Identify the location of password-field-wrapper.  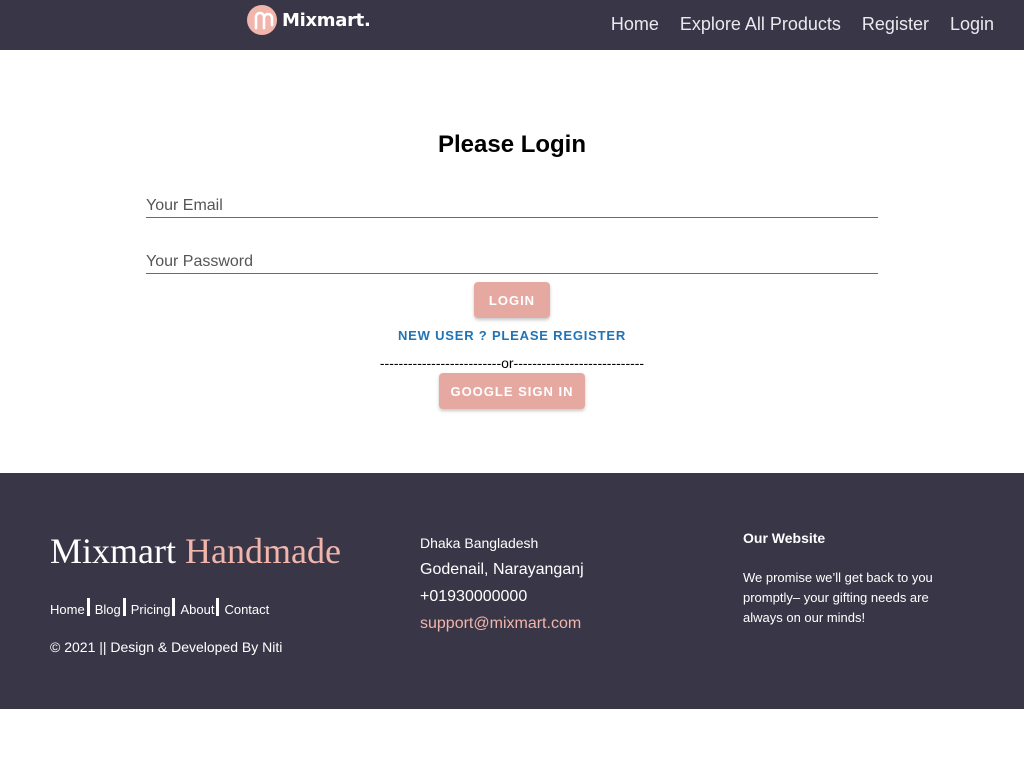
(512, 259).